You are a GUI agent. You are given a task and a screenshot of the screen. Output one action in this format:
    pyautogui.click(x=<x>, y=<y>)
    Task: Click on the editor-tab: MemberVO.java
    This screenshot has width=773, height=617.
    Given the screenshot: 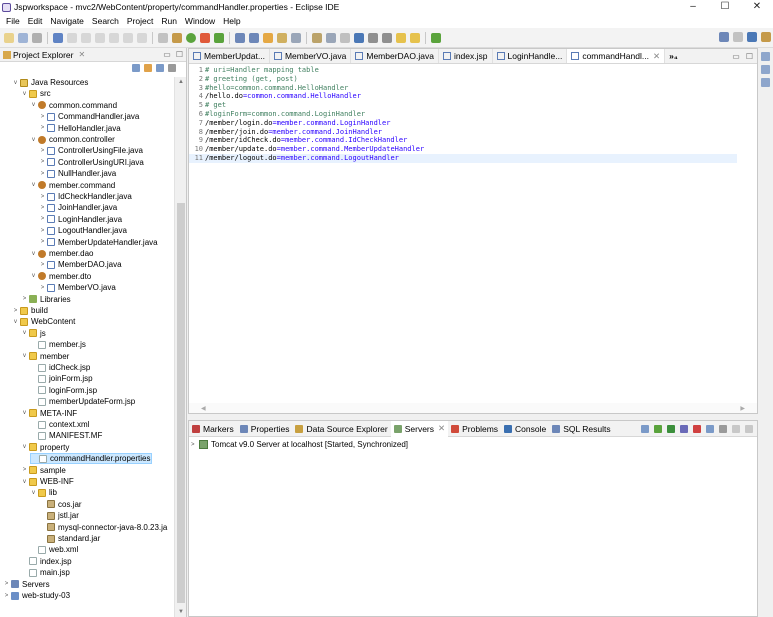 What is the action you would take?
    pyautogui.click(x=311, y=56)
    